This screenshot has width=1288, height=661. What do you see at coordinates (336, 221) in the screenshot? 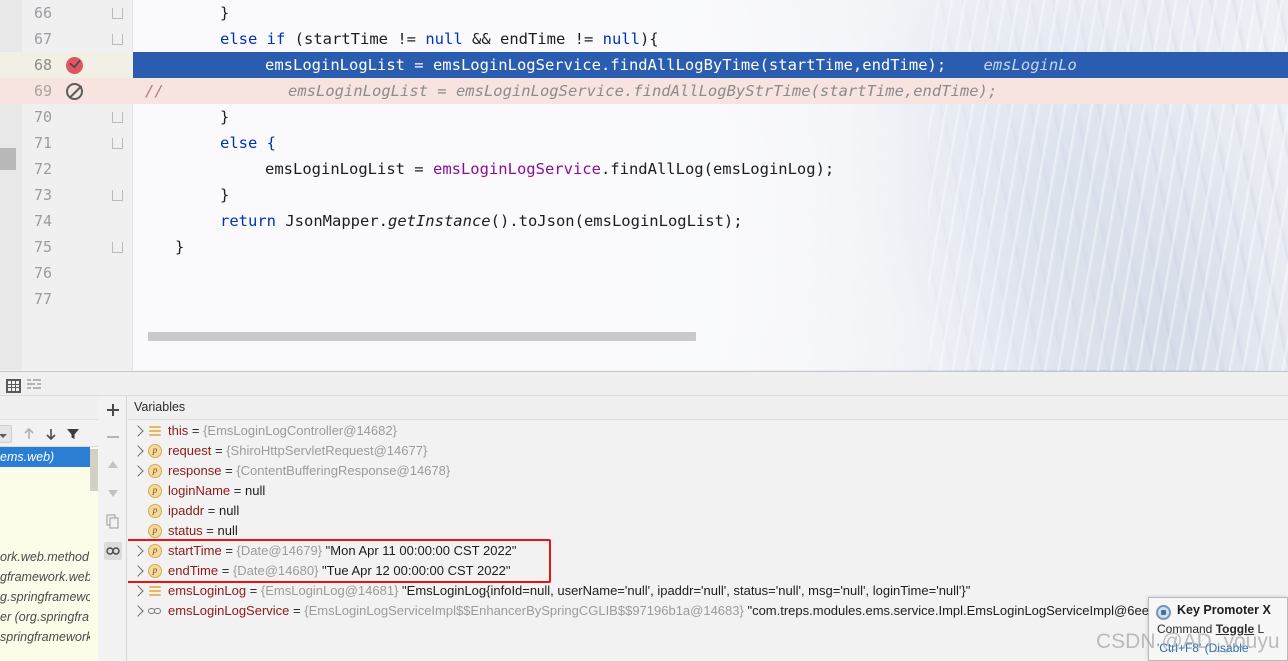
I see `code-token: JsonMapper.` at bounding box center [336, 221].